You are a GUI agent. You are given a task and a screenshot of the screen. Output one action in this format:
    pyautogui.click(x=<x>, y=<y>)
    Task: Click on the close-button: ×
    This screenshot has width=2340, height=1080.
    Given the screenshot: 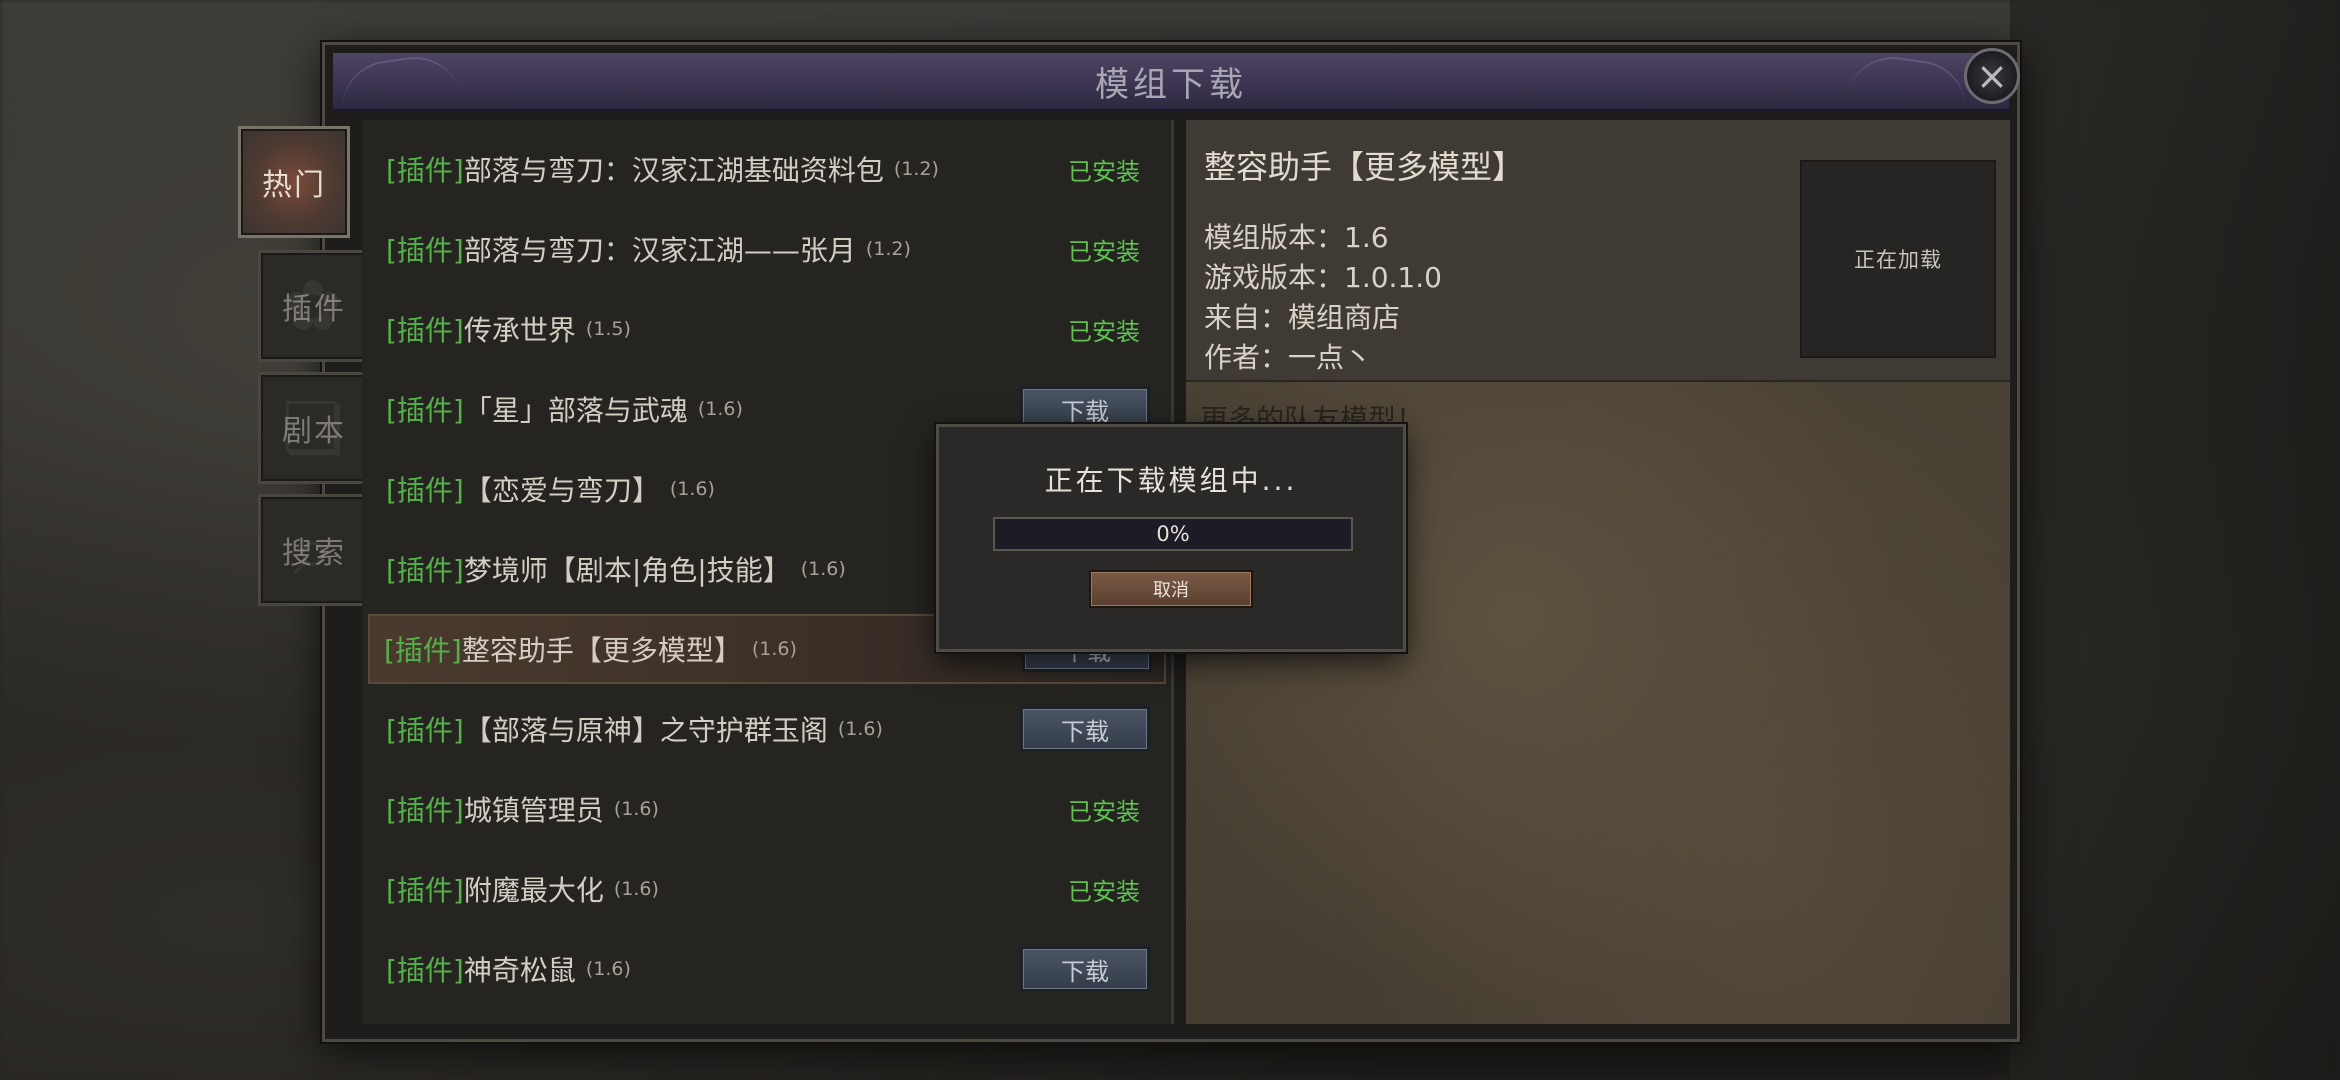 What is the action you would take?
    pyautogui.click(x=1992, y=76)
    